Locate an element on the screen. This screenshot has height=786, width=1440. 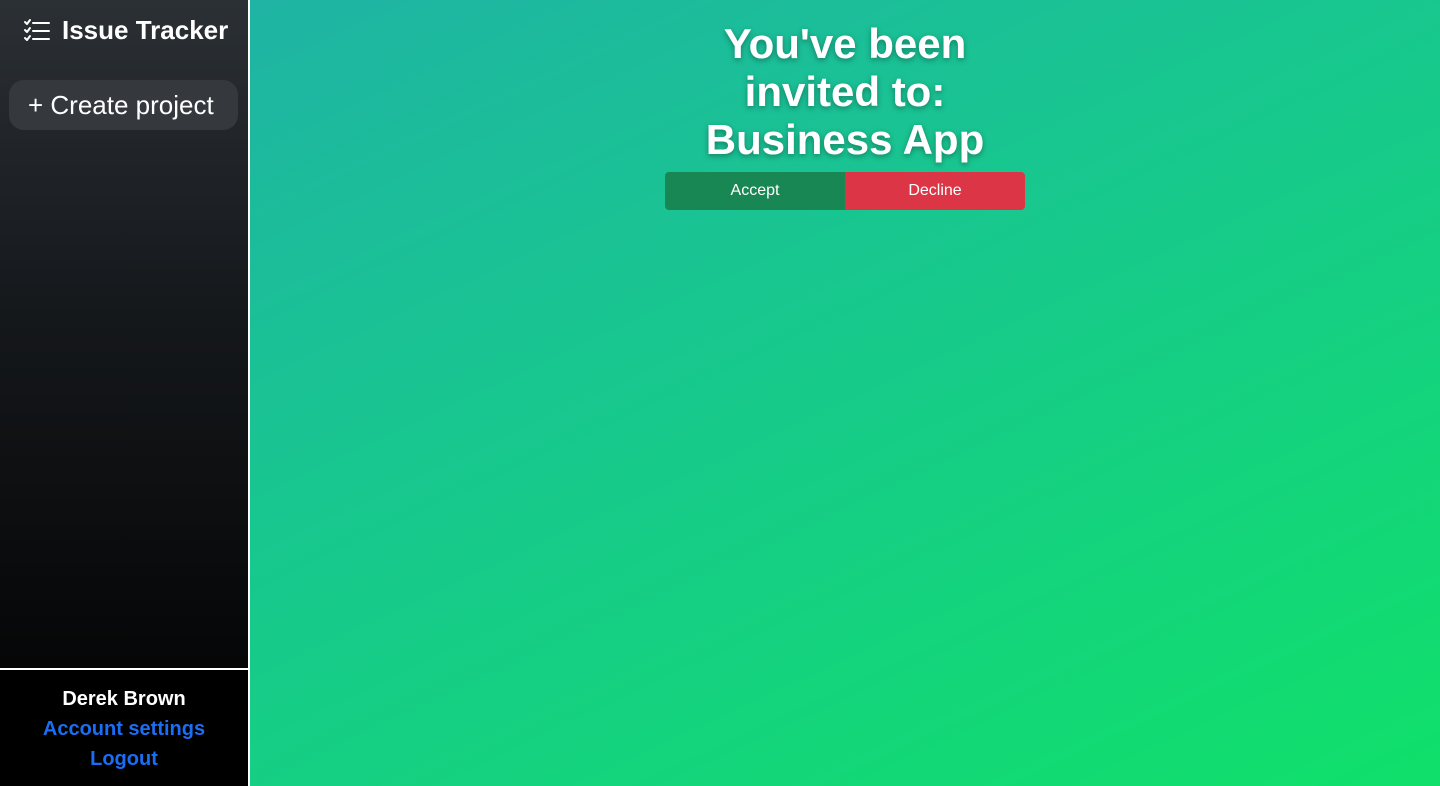
invite-heading-line2: invited to: is located at coordinates (845, 91).